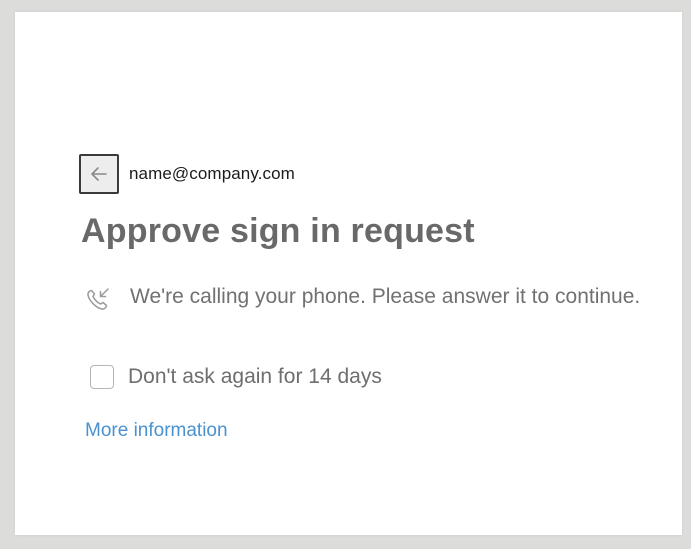  Describe the element at coordinates (278, 231) in the screenshot. I see `page-title: Approve sign in request` at that location.